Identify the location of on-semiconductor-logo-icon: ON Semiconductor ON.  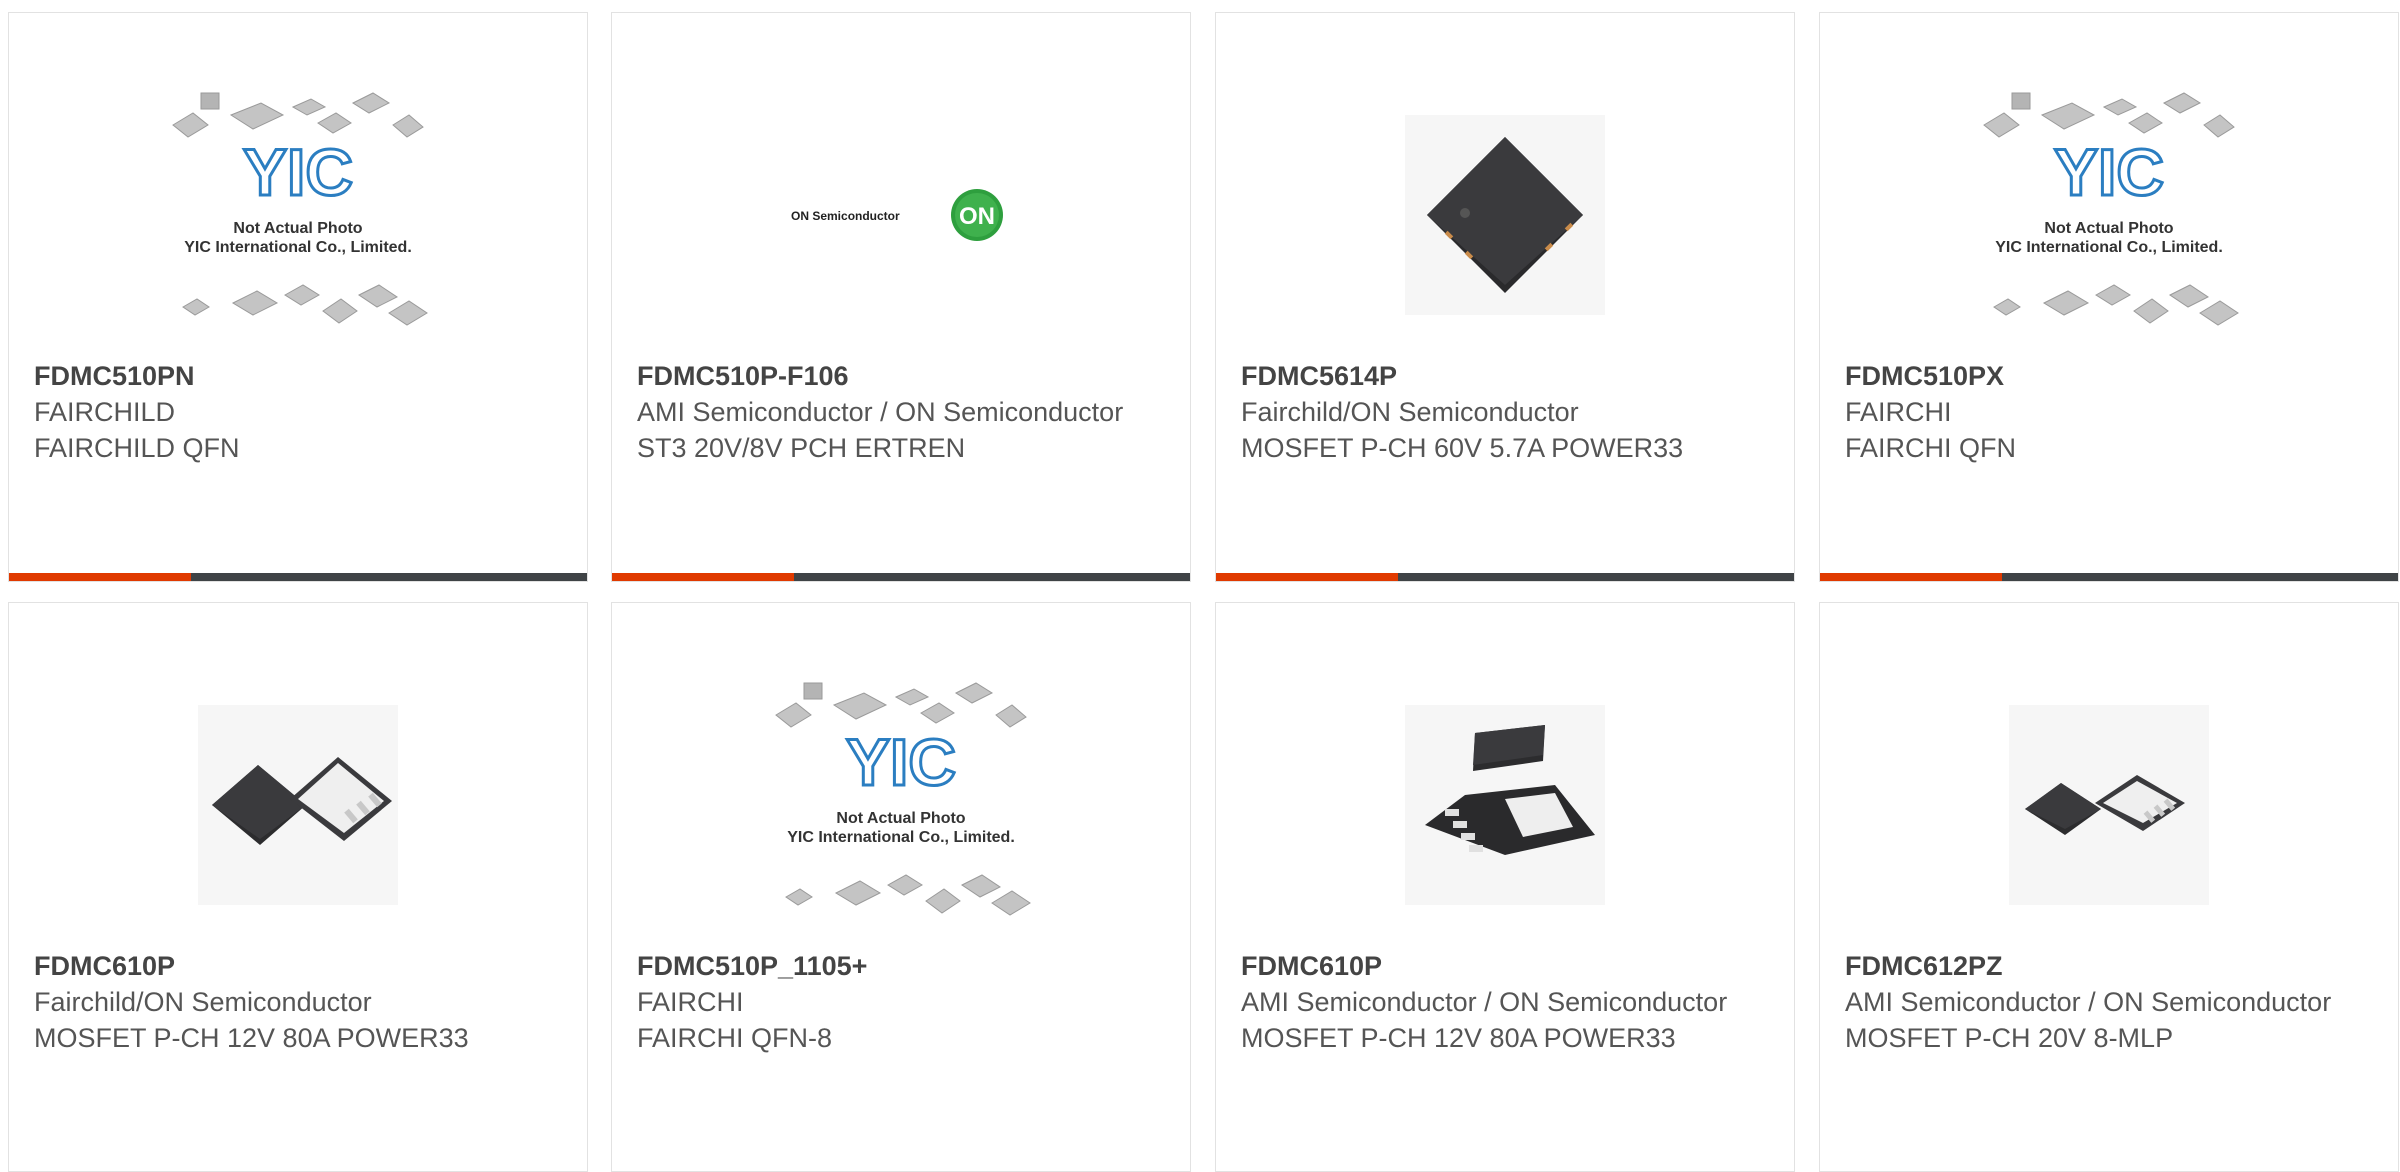
(897, 215).